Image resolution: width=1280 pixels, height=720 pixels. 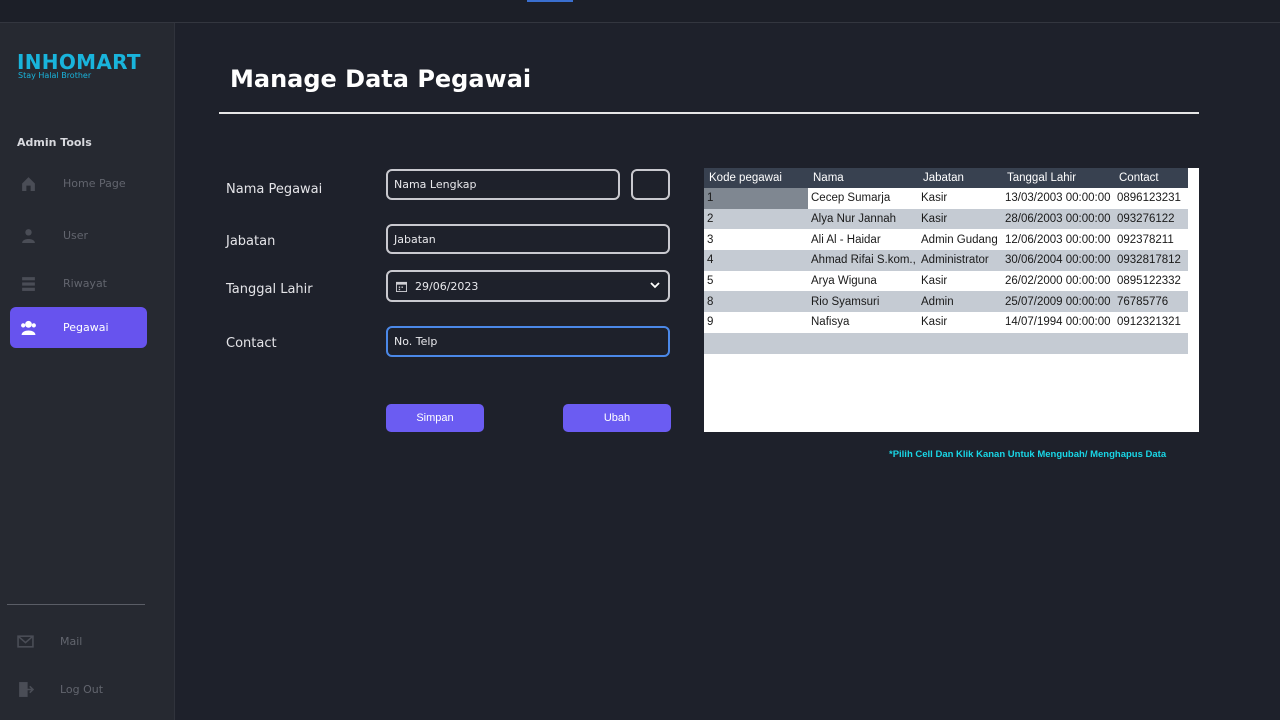 What do you see at coordinates (251, 343) in the screenshot?
I see `contact-label: Contact` at bounding box center [251, 343].